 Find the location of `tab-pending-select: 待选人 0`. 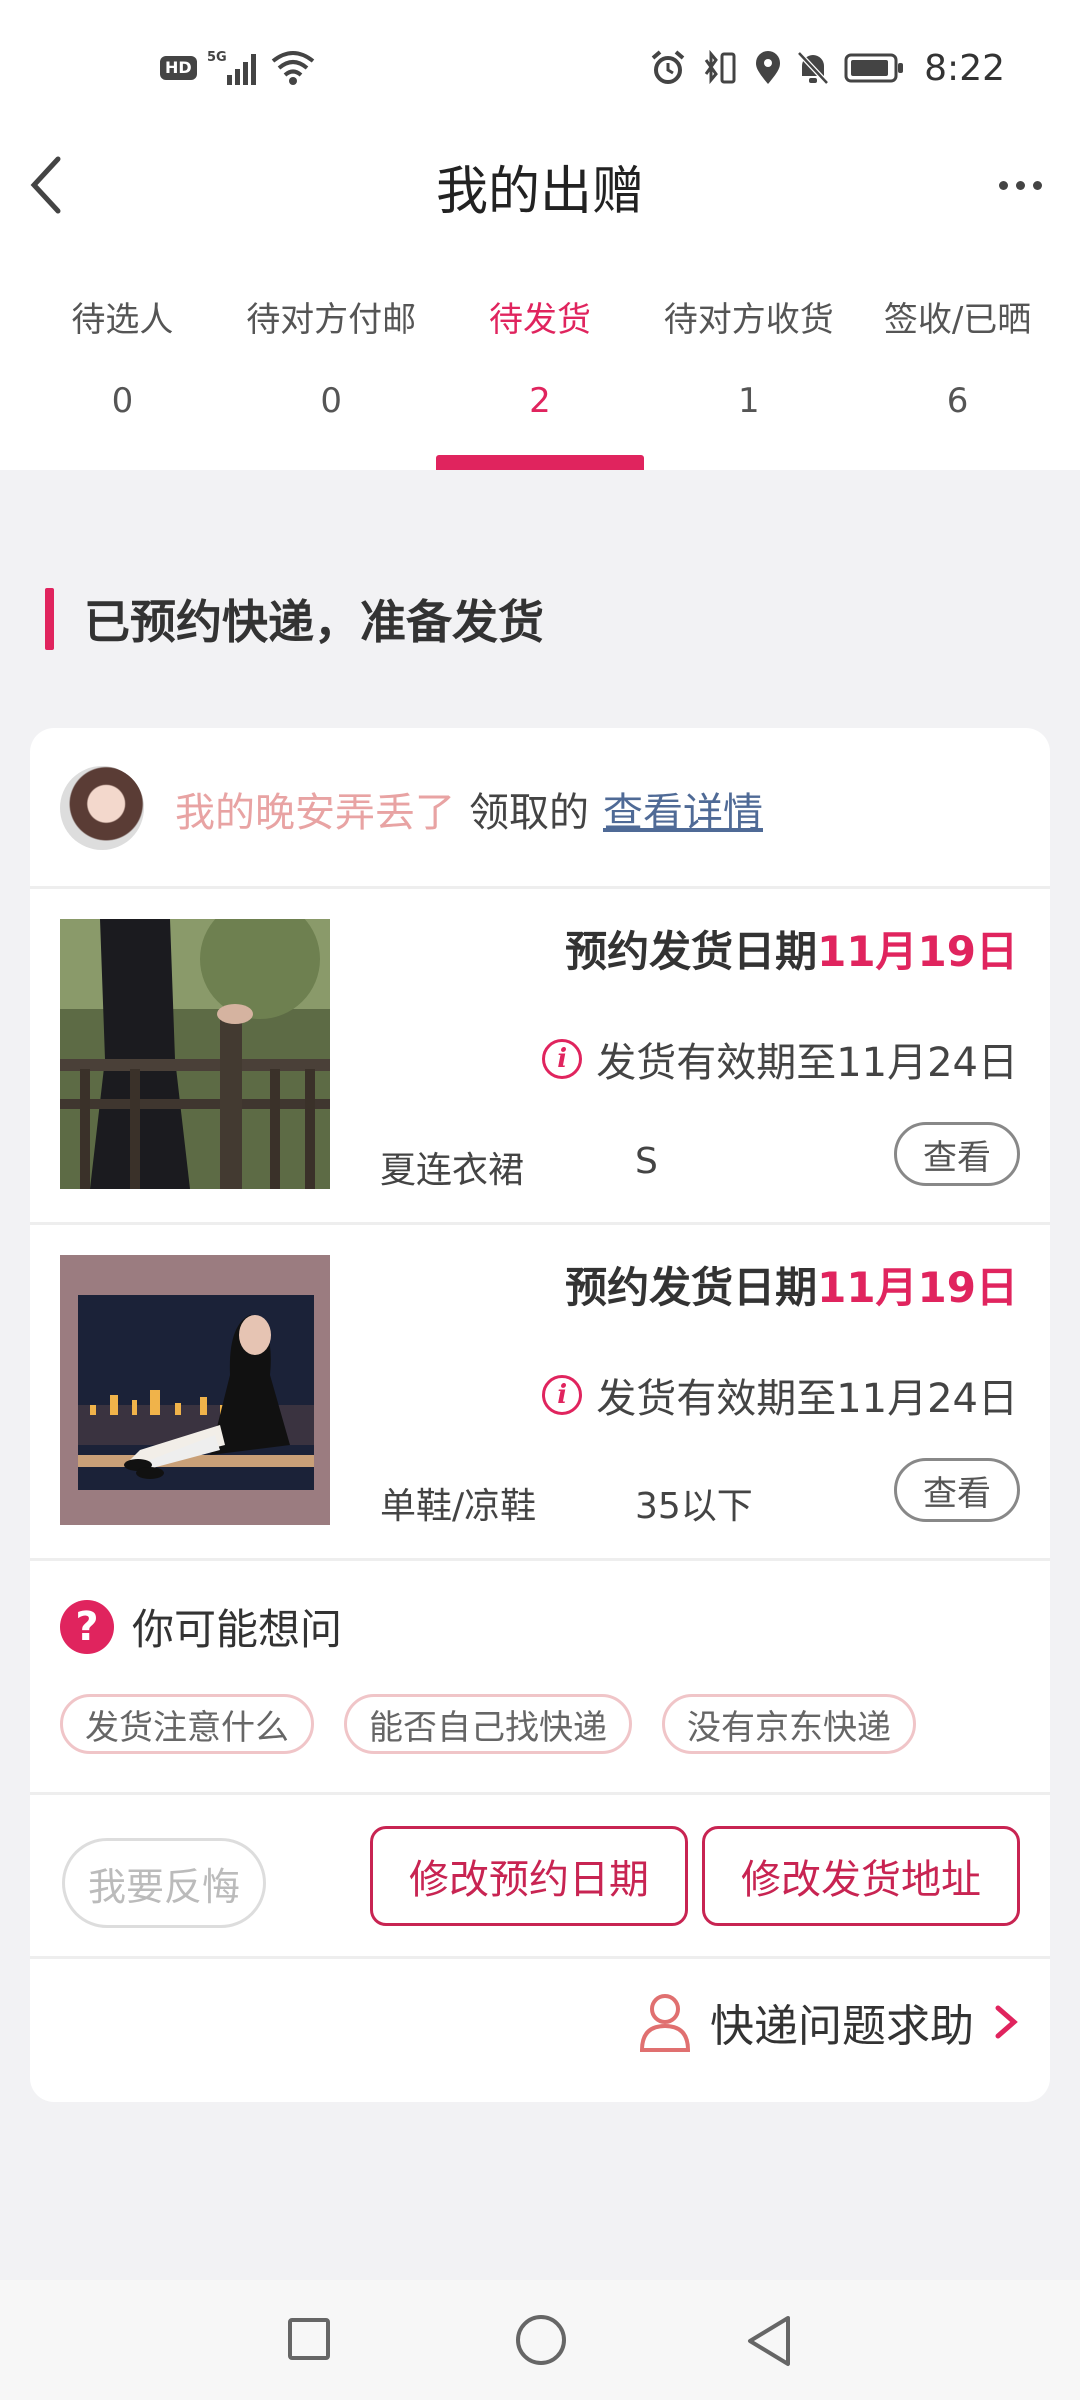

tab-pending-select: 待选人 0 is located at coordinates (122, 382).